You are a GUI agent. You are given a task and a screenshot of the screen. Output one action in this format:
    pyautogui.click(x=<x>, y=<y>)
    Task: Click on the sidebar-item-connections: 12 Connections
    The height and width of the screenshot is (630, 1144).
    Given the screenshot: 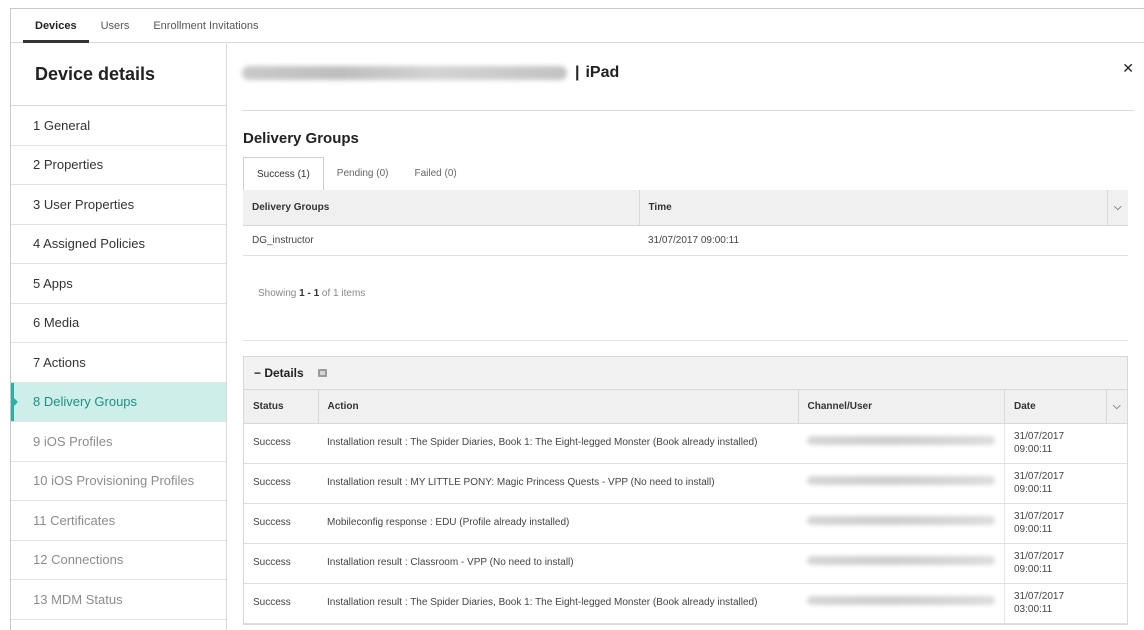 What is the action you would take?
    pyautogui.click(x=118, y=560)
    